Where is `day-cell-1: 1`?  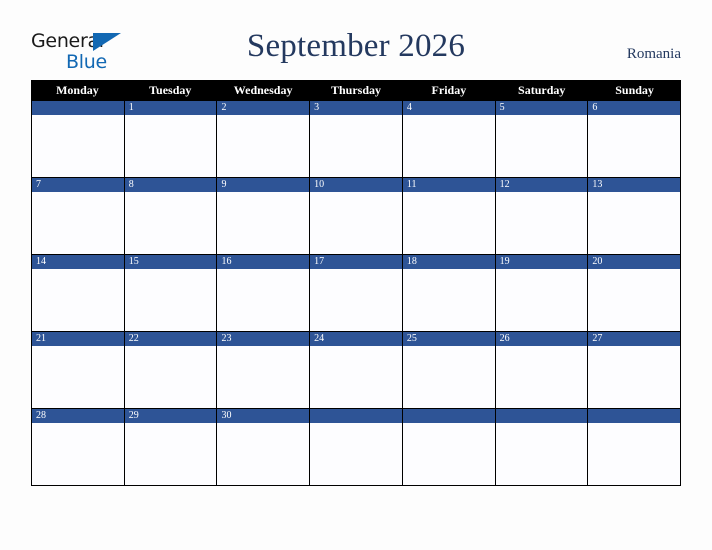 day-cell-1: 1 is located at coordinates (171, 139).